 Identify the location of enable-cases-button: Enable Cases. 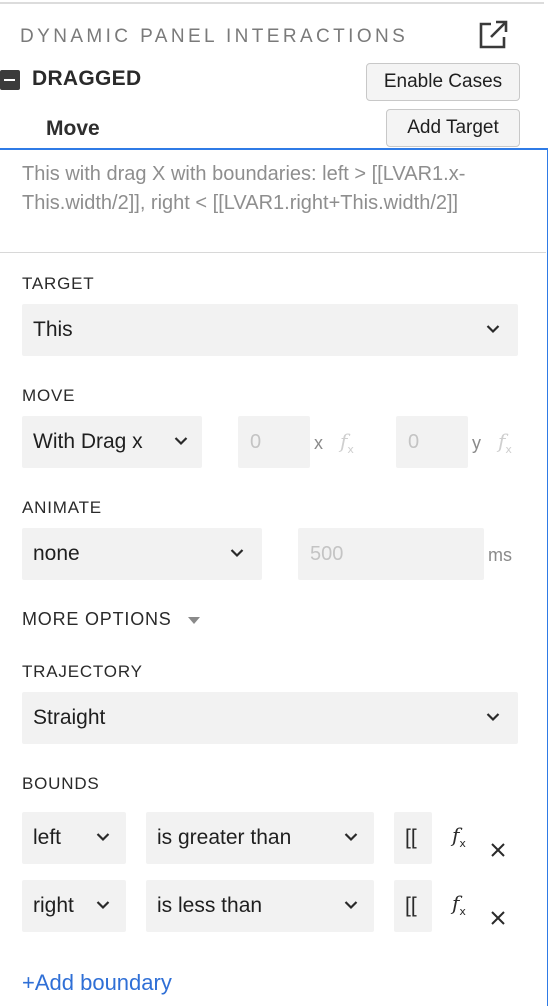
(443, 82).